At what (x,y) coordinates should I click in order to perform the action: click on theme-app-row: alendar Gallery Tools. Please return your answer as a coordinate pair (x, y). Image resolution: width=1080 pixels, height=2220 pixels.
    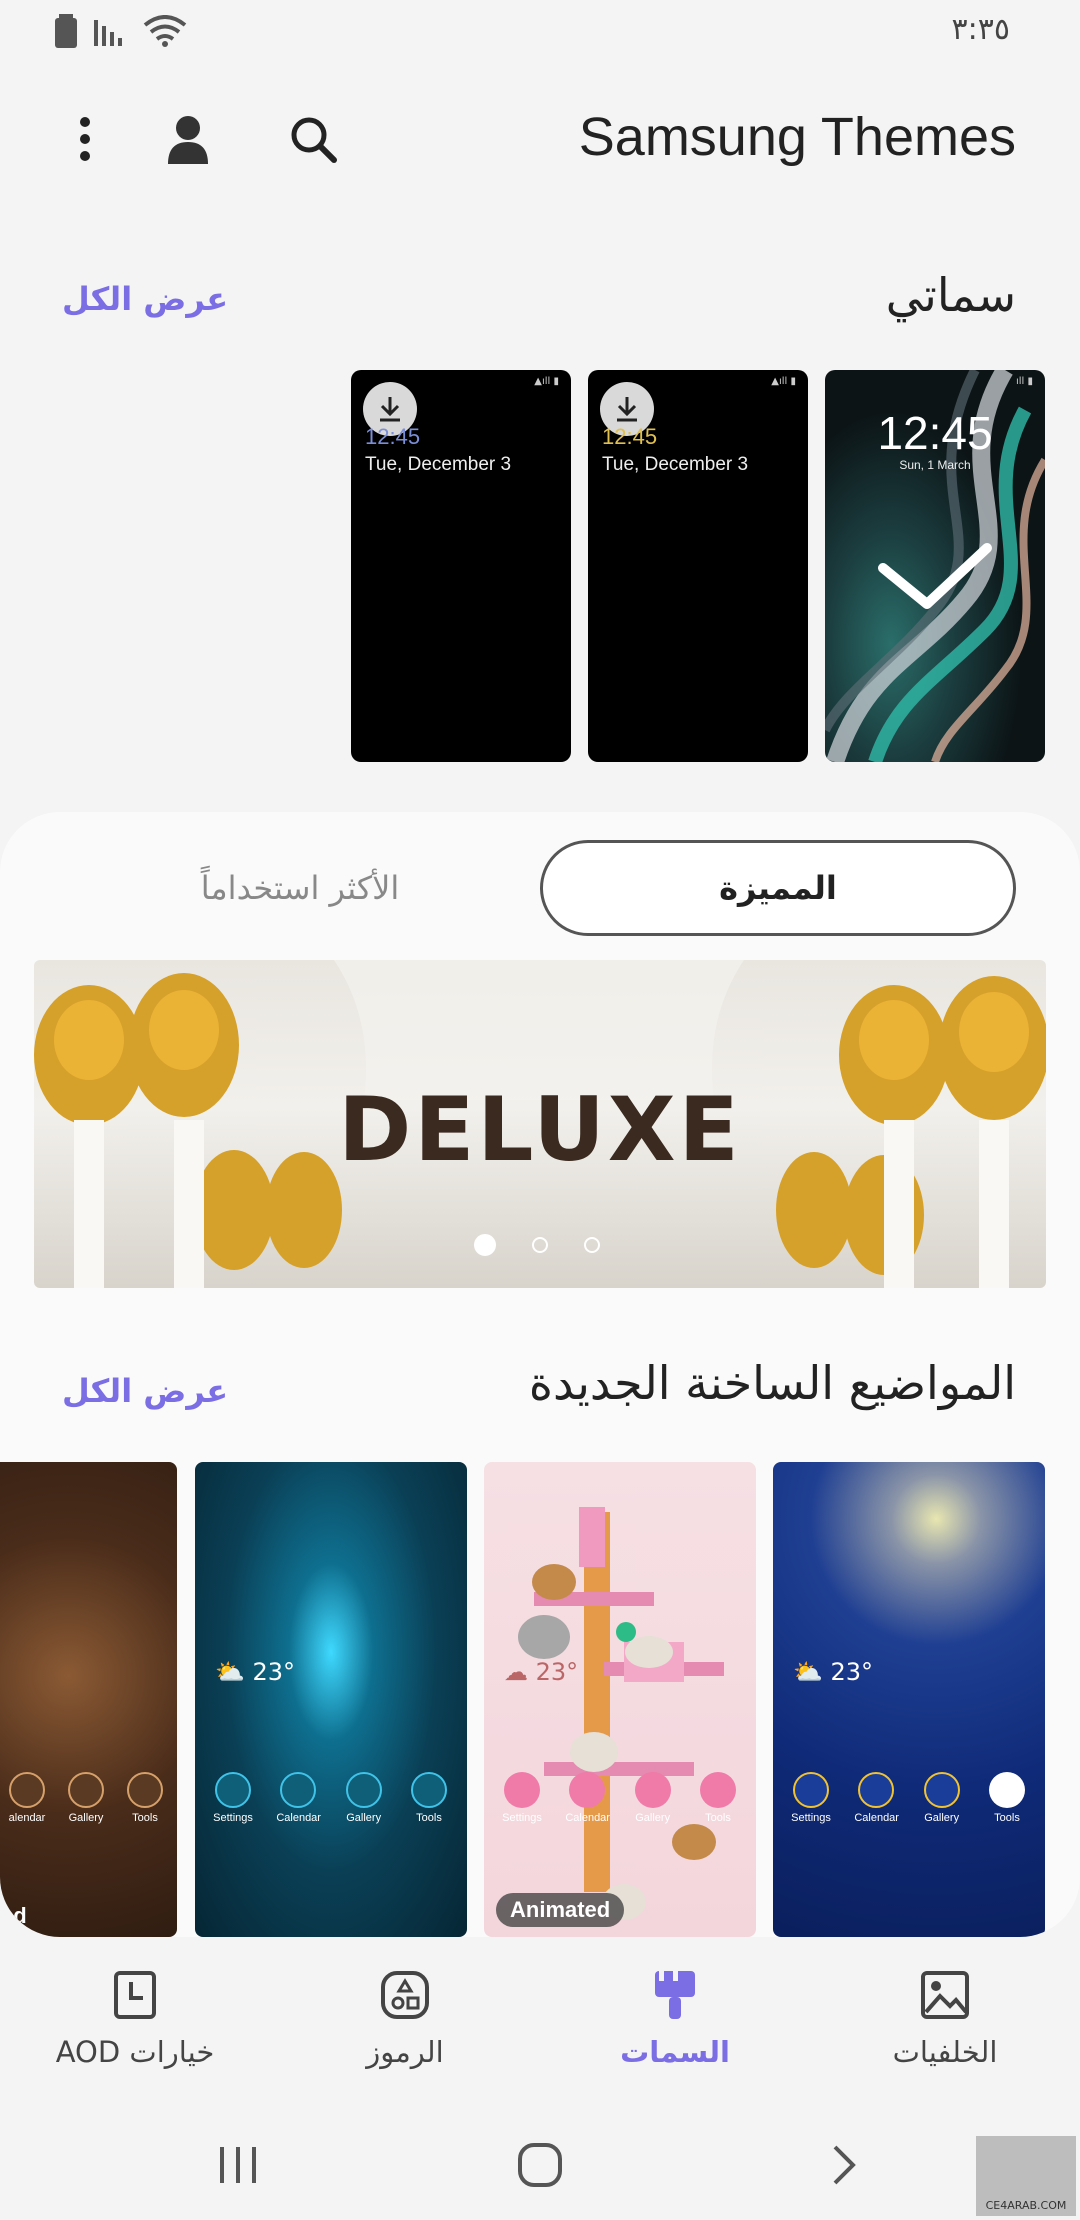
    Looking at the image, I should click on (86, 1798).